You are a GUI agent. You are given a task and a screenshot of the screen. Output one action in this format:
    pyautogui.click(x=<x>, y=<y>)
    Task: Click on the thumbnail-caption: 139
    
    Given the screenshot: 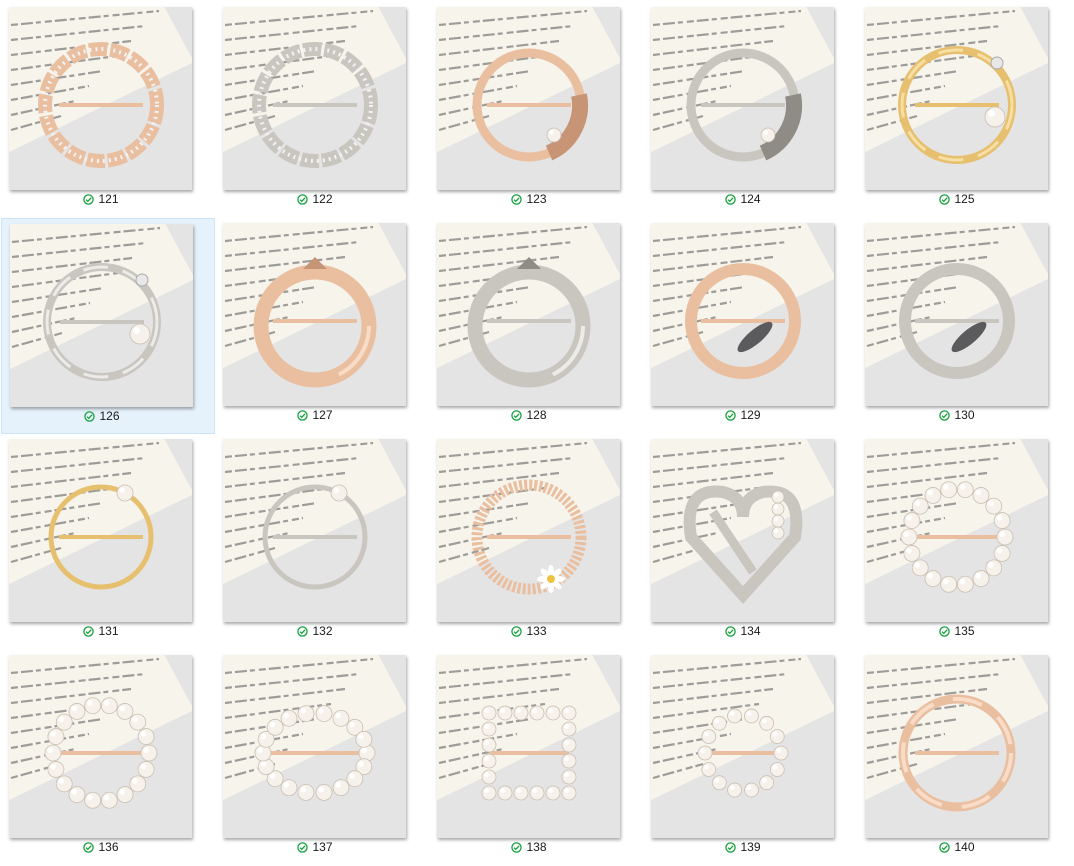 What is the action you would take?
    pyautogui.click(x=743, y=847)
    